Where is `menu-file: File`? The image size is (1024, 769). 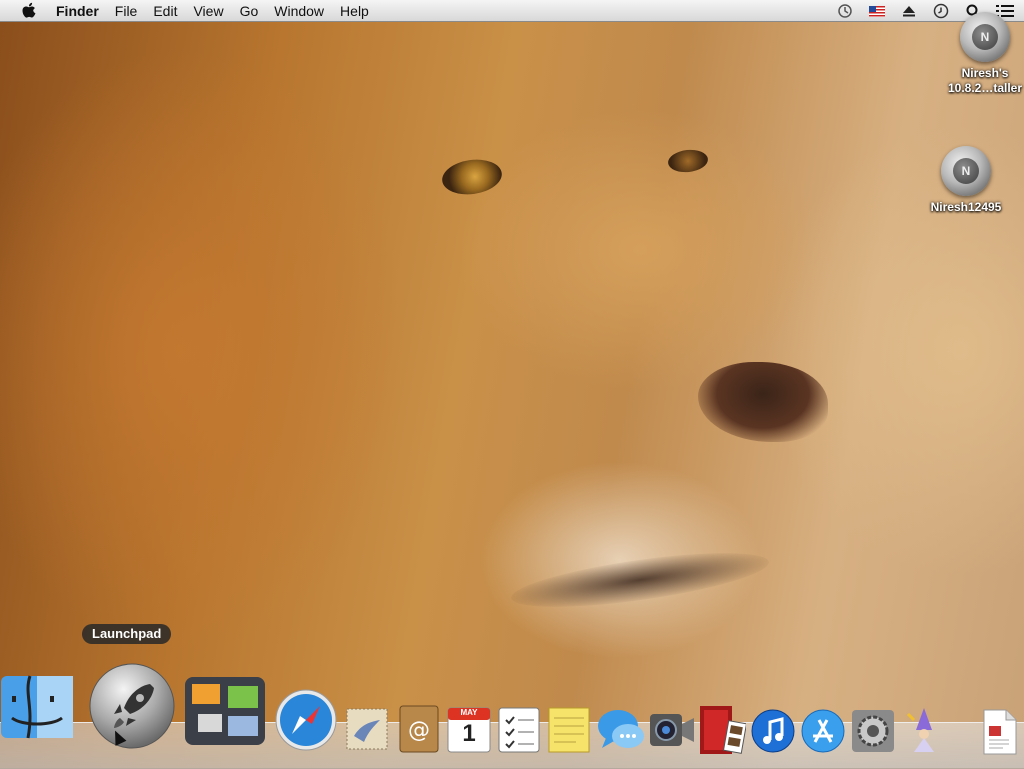 menu-file: File is located at coordinates (126, 11).